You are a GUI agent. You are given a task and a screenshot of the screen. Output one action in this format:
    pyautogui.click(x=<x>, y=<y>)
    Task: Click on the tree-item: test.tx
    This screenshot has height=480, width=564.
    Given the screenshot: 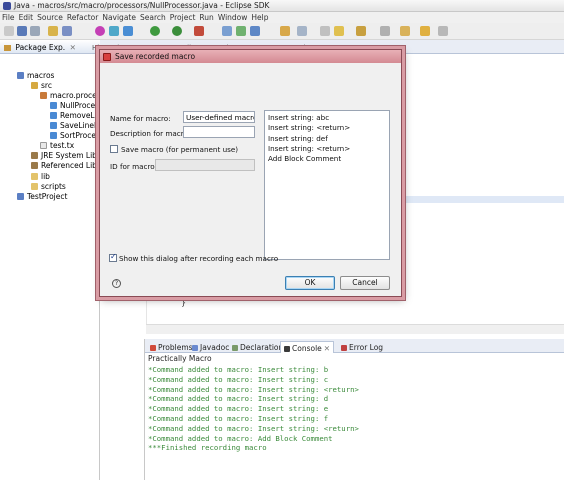 What is the action you would take?
    pyautogui.click(x=57, y=145)
    